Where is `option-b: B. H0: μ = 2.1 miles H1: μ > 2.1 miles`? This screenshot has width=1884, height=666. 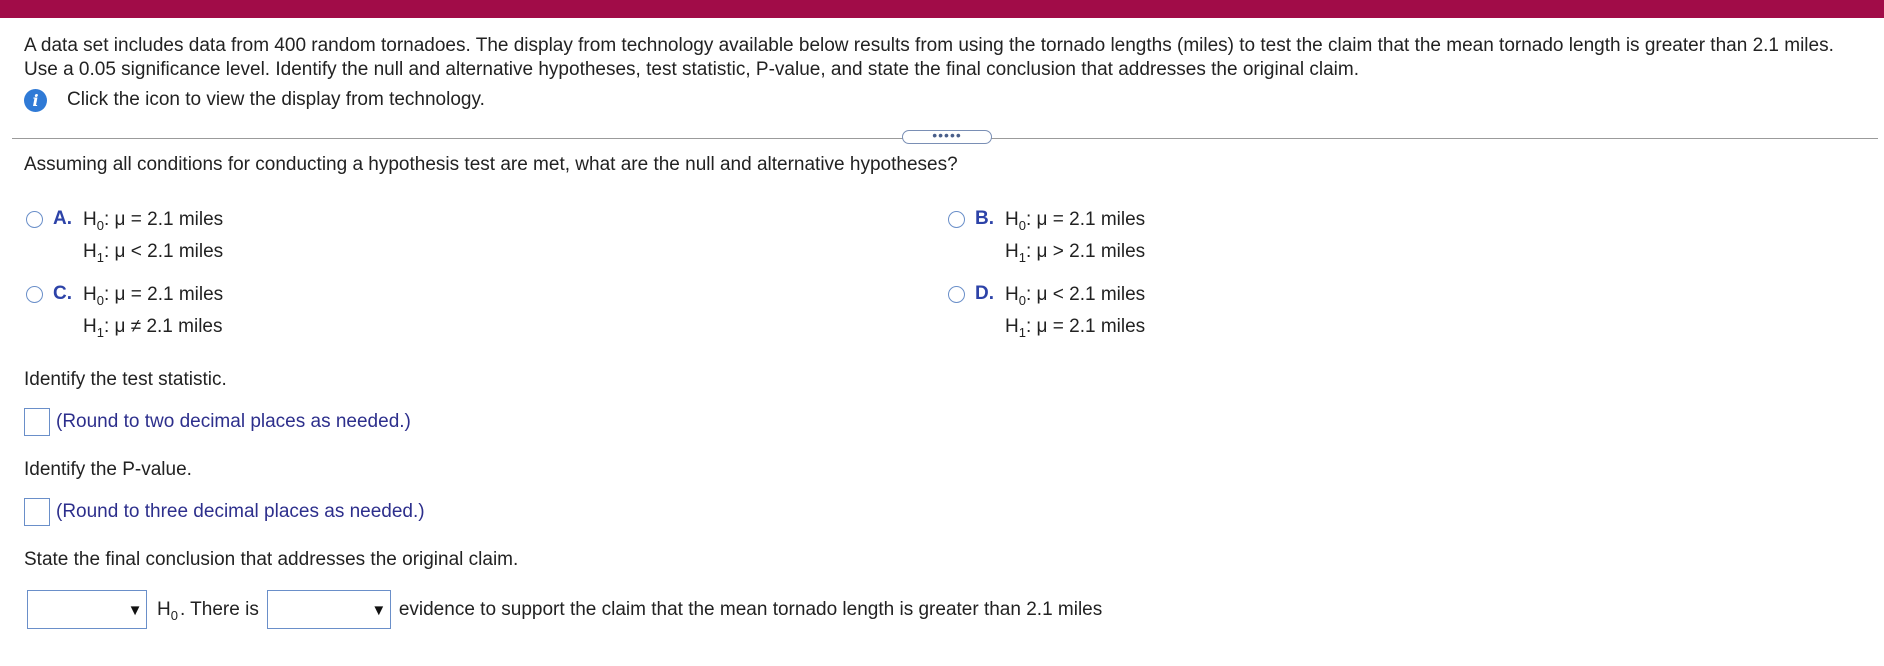 option-b: B. H0: μ = 2.1 miles H1: μ > 2.1 miles is located at coordinates (1046, 238).